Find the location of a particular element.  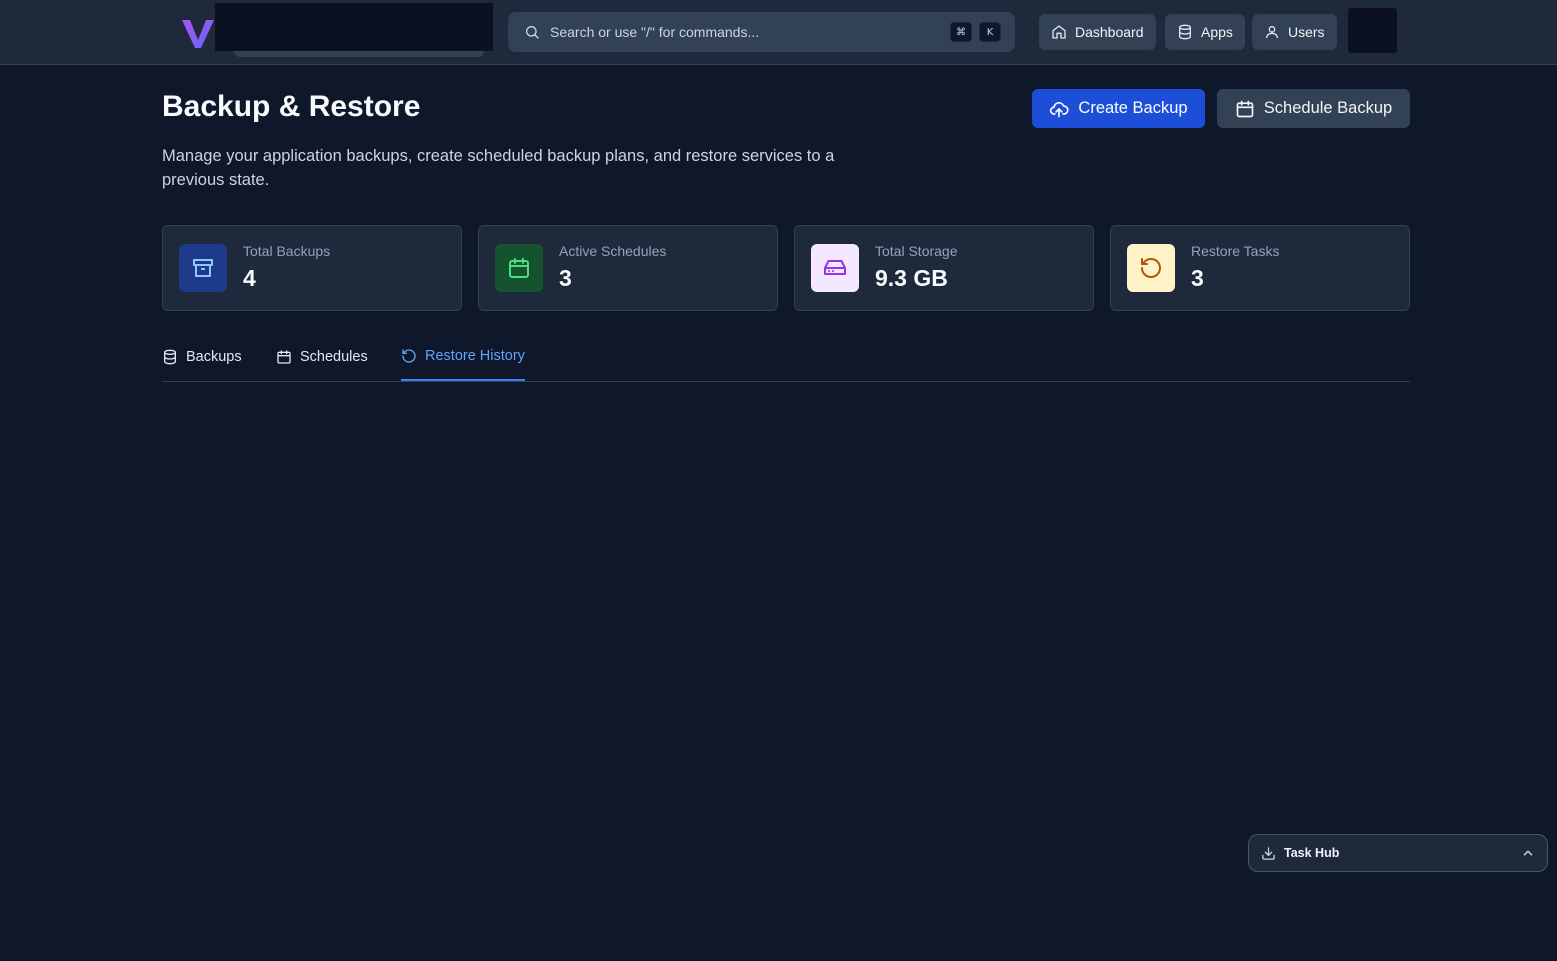

tab-label: Restore History is located at coordinates (475, 355).